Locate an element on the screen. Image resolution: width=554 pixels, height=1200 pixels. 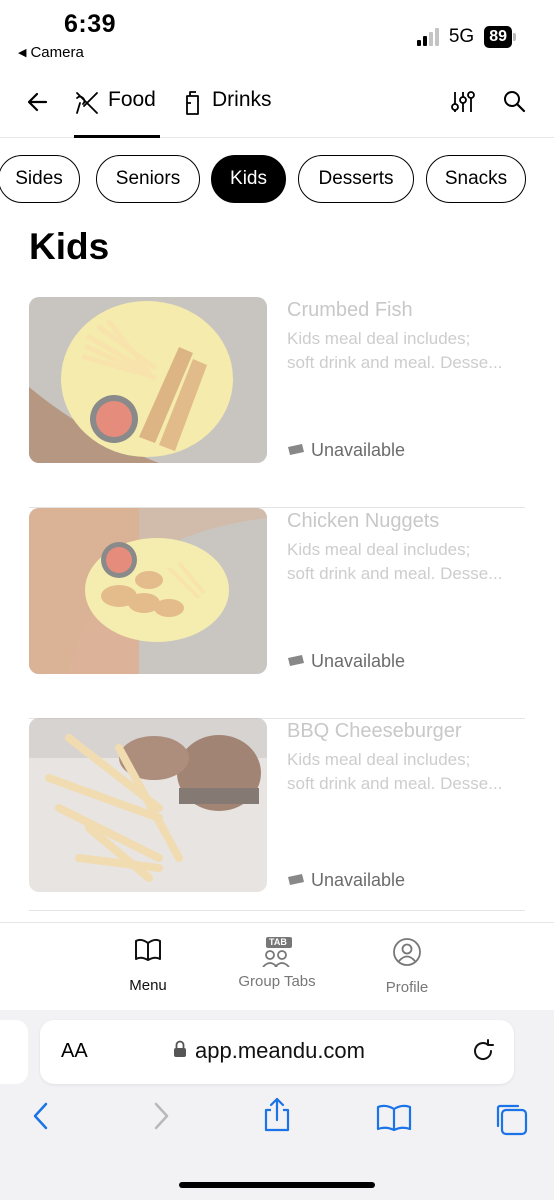
item-name: BBQ Cheeseburger is located at coordinates (374, 731).